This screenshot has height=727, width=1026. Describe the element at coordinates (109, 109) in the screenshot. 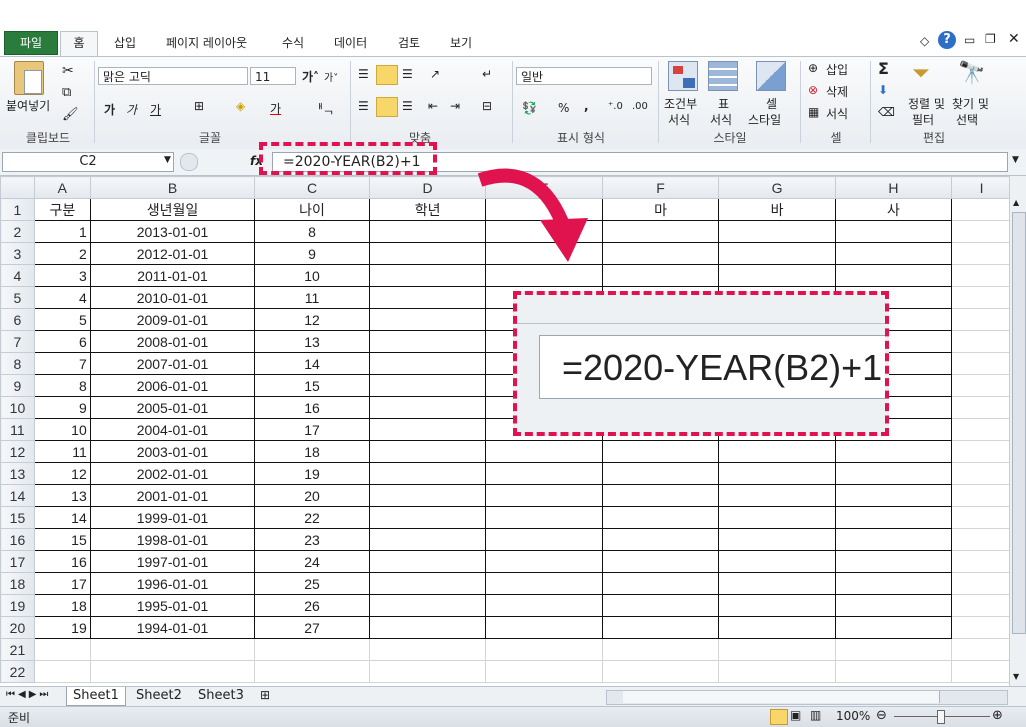

I see `bold-icon: 가` at that location.